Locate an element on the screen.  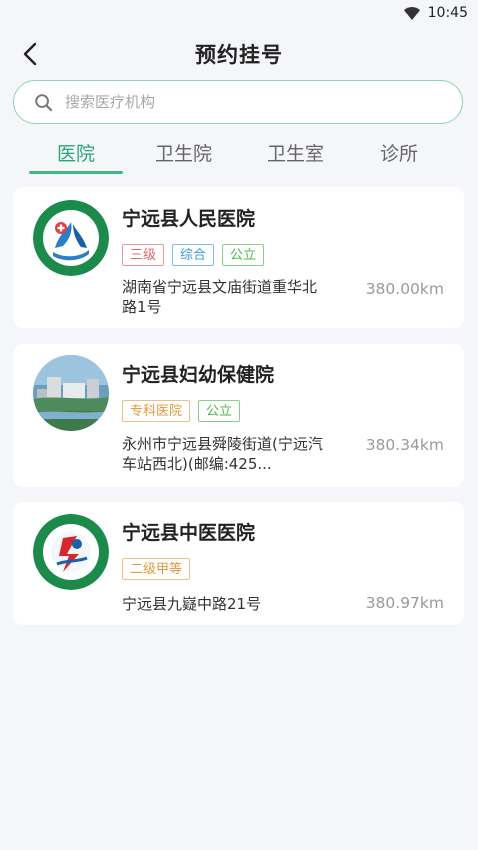
hospital-tags: 专科医院 公立 is located at coordinates (181, 411).